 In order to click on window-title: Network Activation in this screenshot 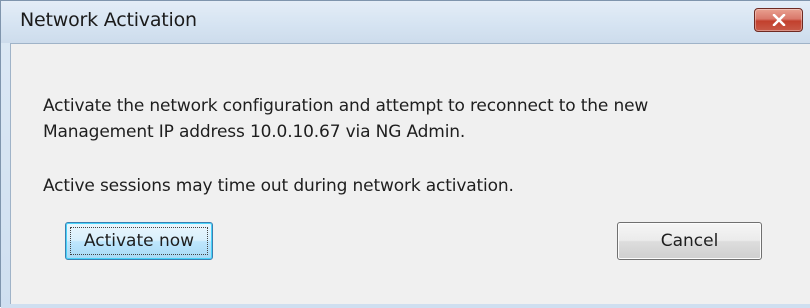, I will do `click(108, 20)`.